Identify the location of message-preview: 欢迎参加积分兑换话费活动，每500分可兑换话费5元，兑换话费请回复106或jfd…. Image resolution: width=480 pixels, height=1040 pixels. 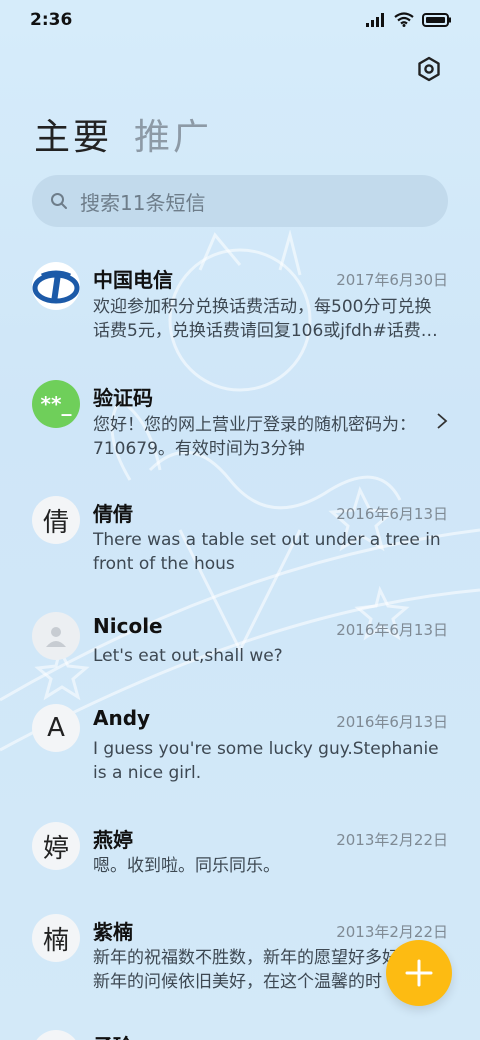
(265, 319).